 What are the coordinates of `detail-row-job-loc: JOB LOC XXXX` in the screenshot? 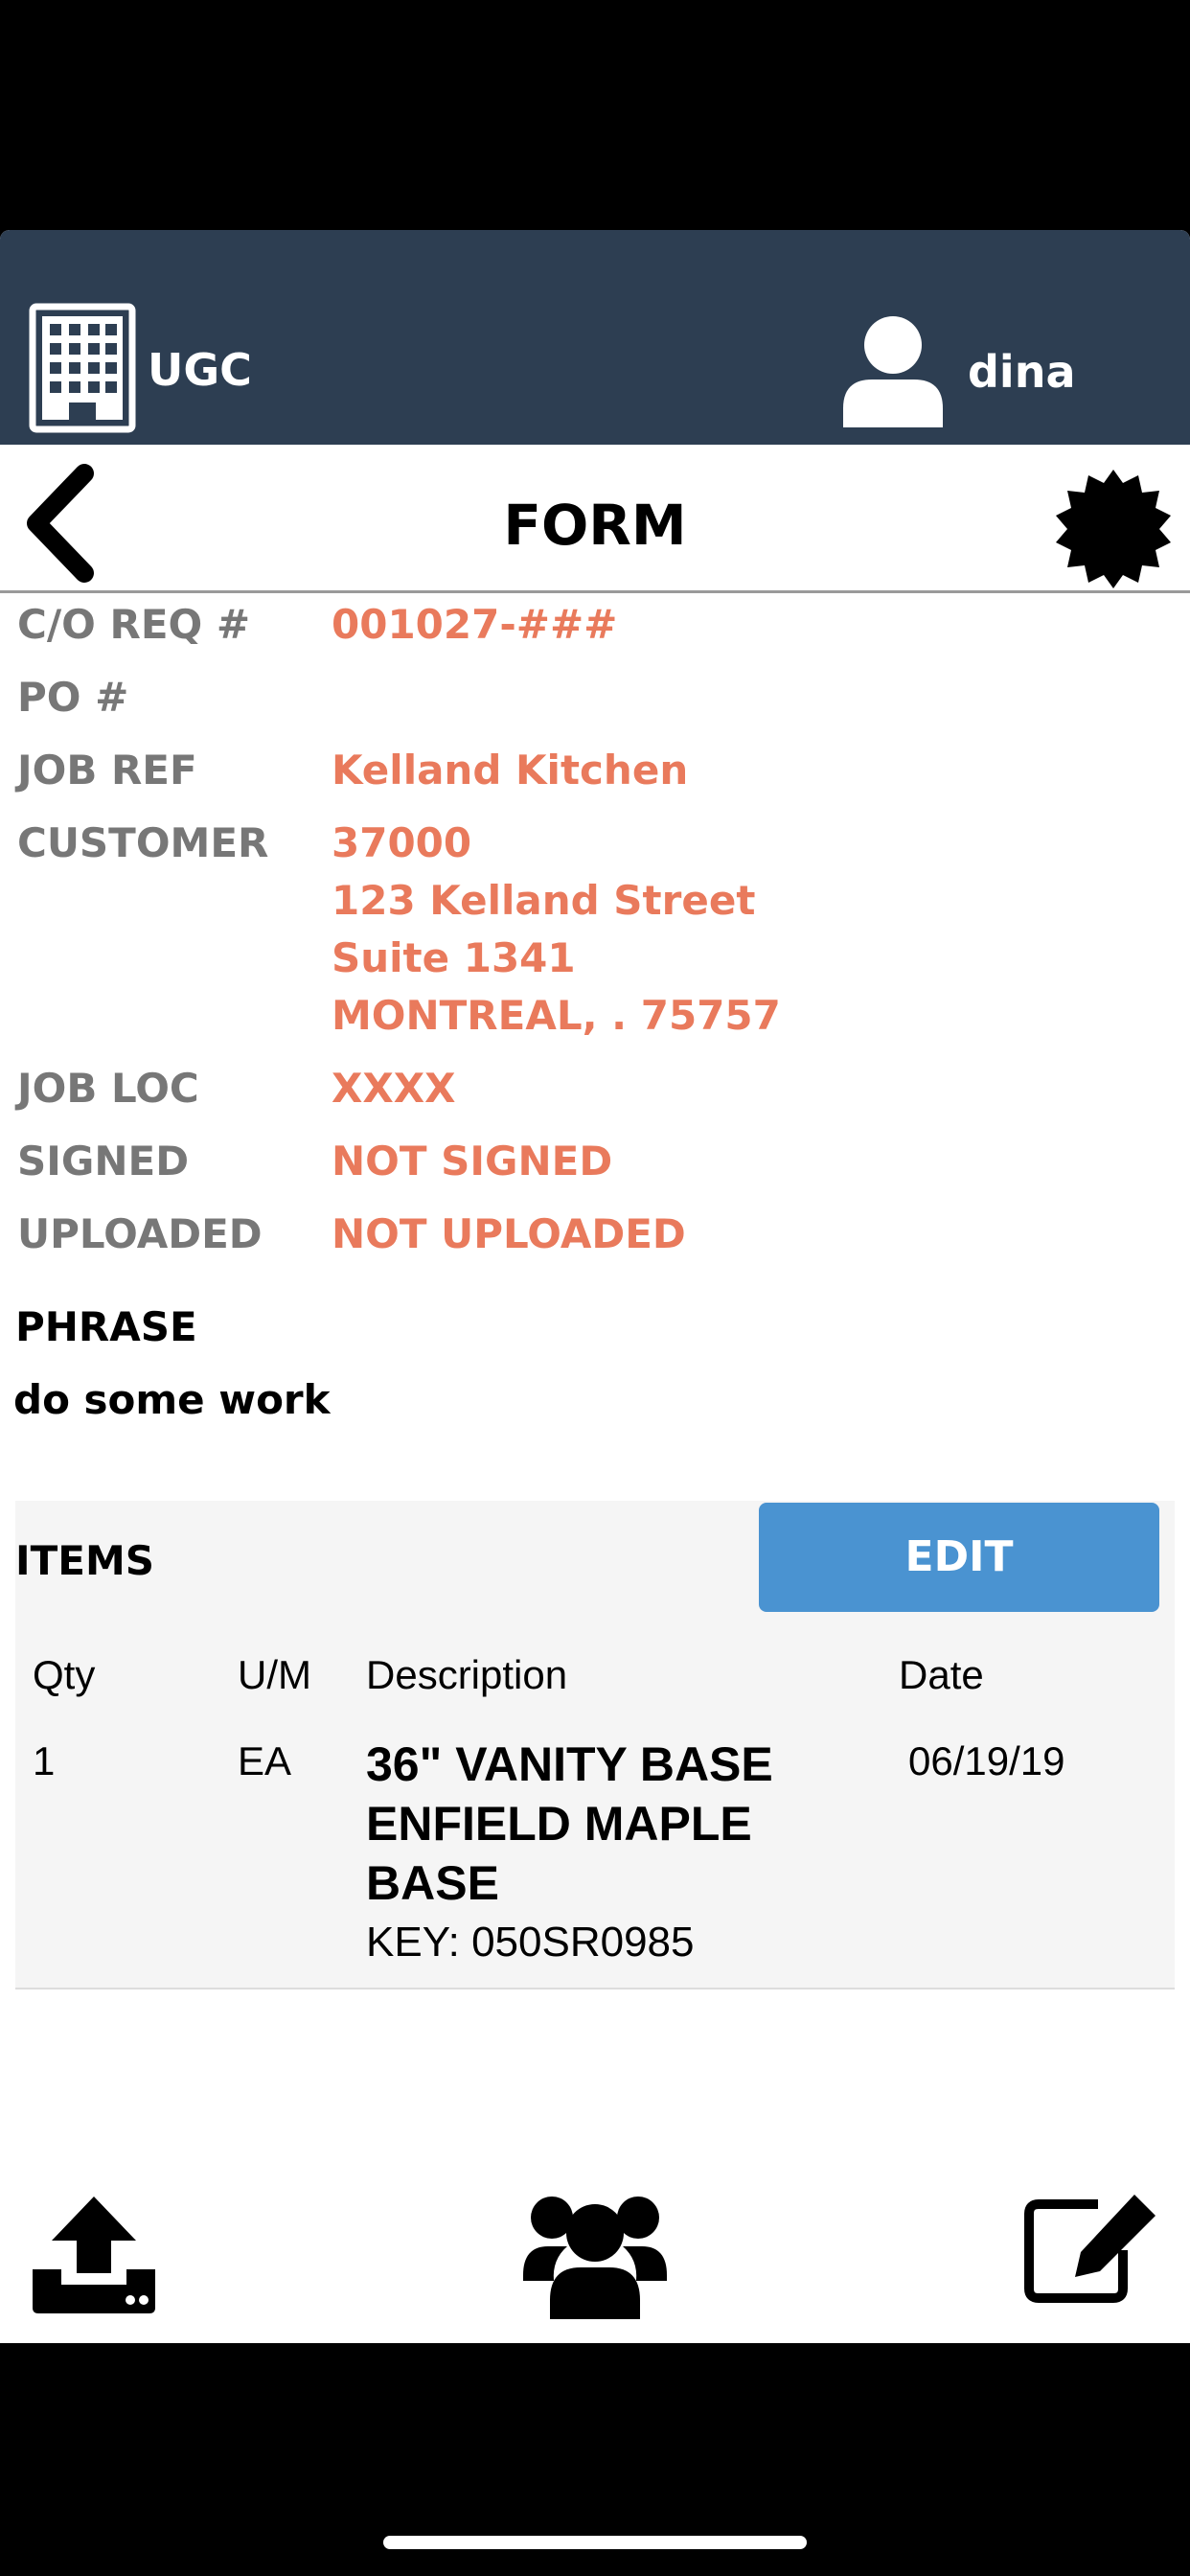 It's located at (597, 1088).